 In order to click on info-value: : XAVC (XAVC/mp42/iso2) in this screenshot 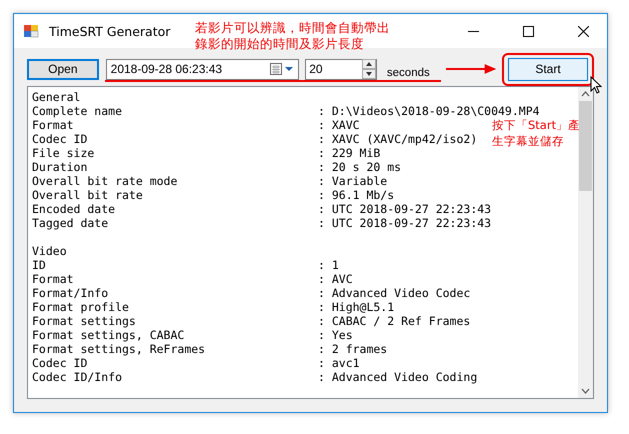, I will do `click(398, 139)`.